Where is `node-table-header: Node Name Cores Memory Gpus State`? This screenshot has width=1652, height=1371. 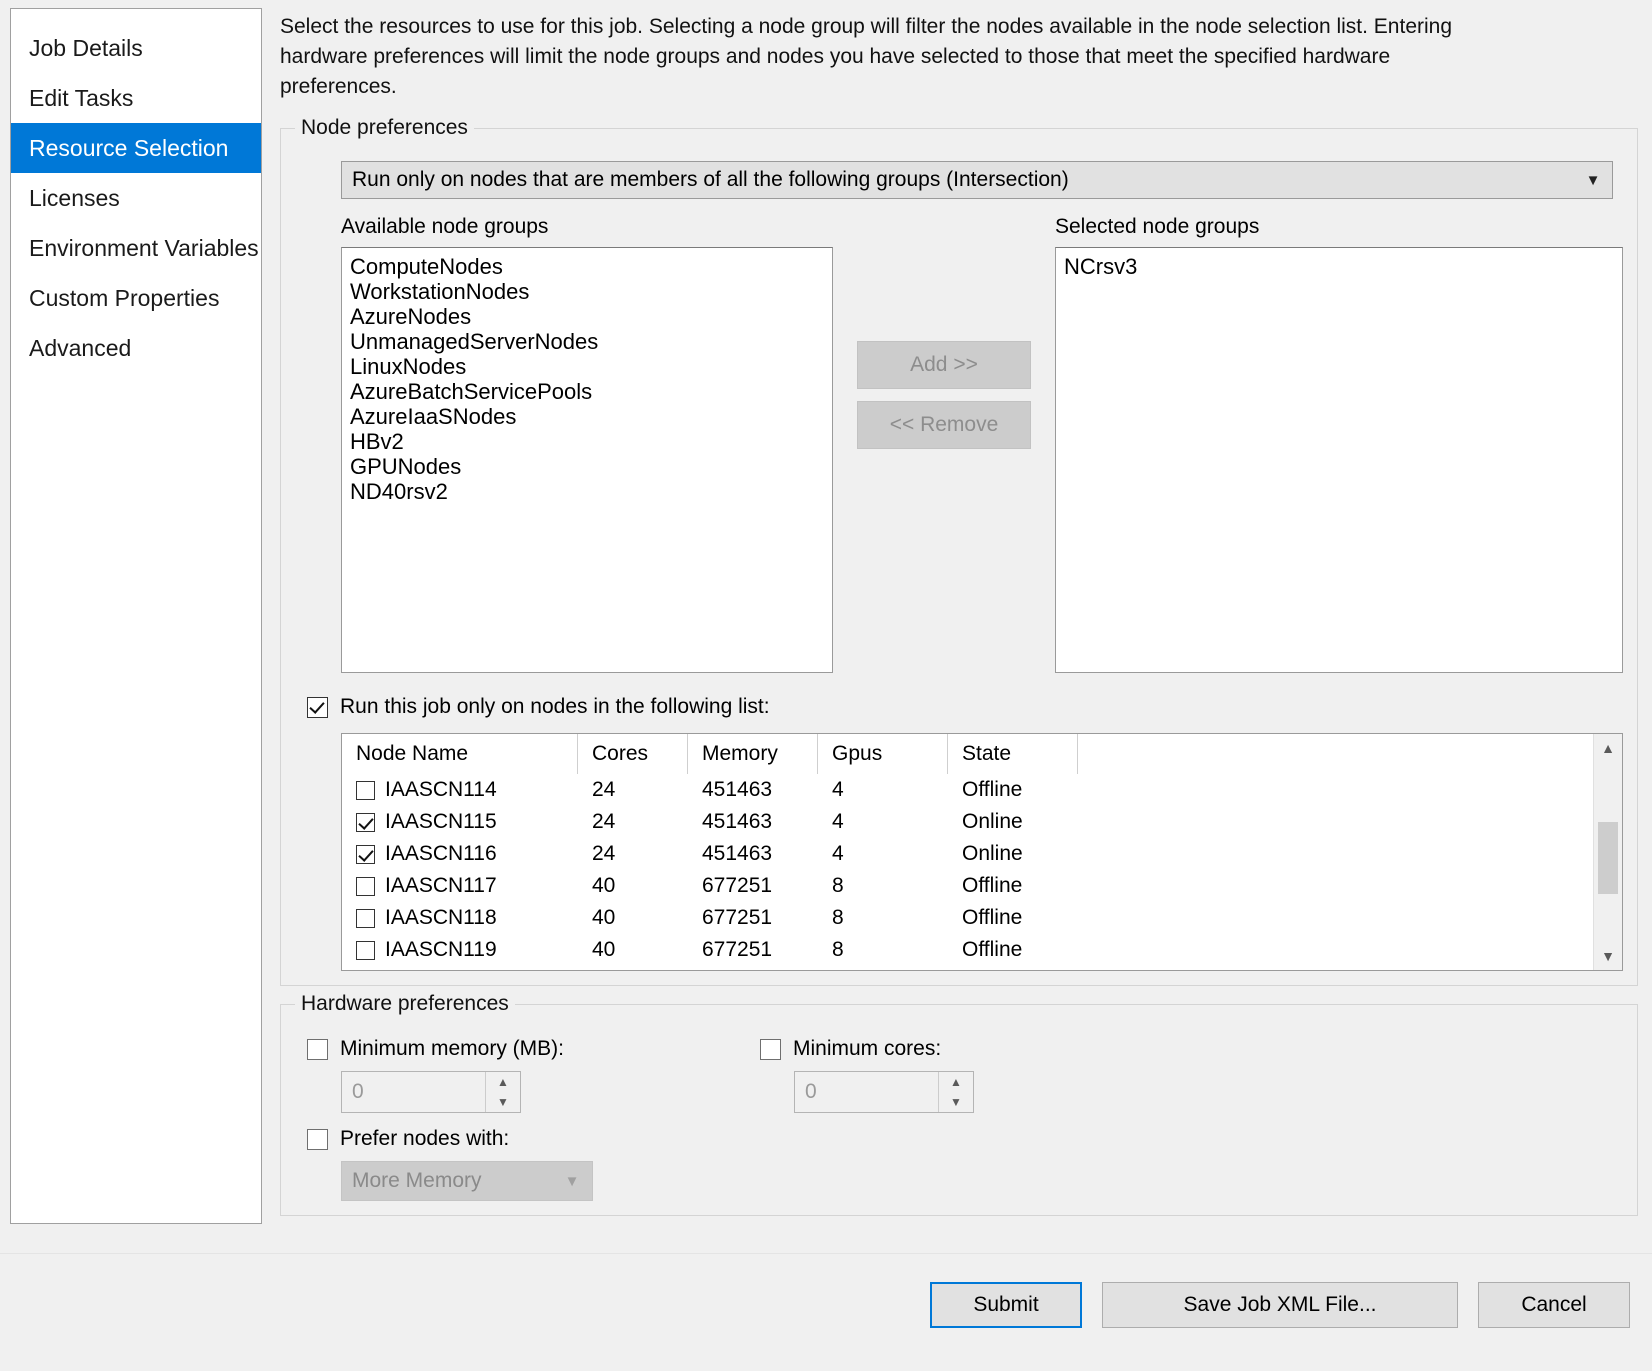 node-table-header: Node Name Cores Memory Gpus State is located at coordinates (967, 754).